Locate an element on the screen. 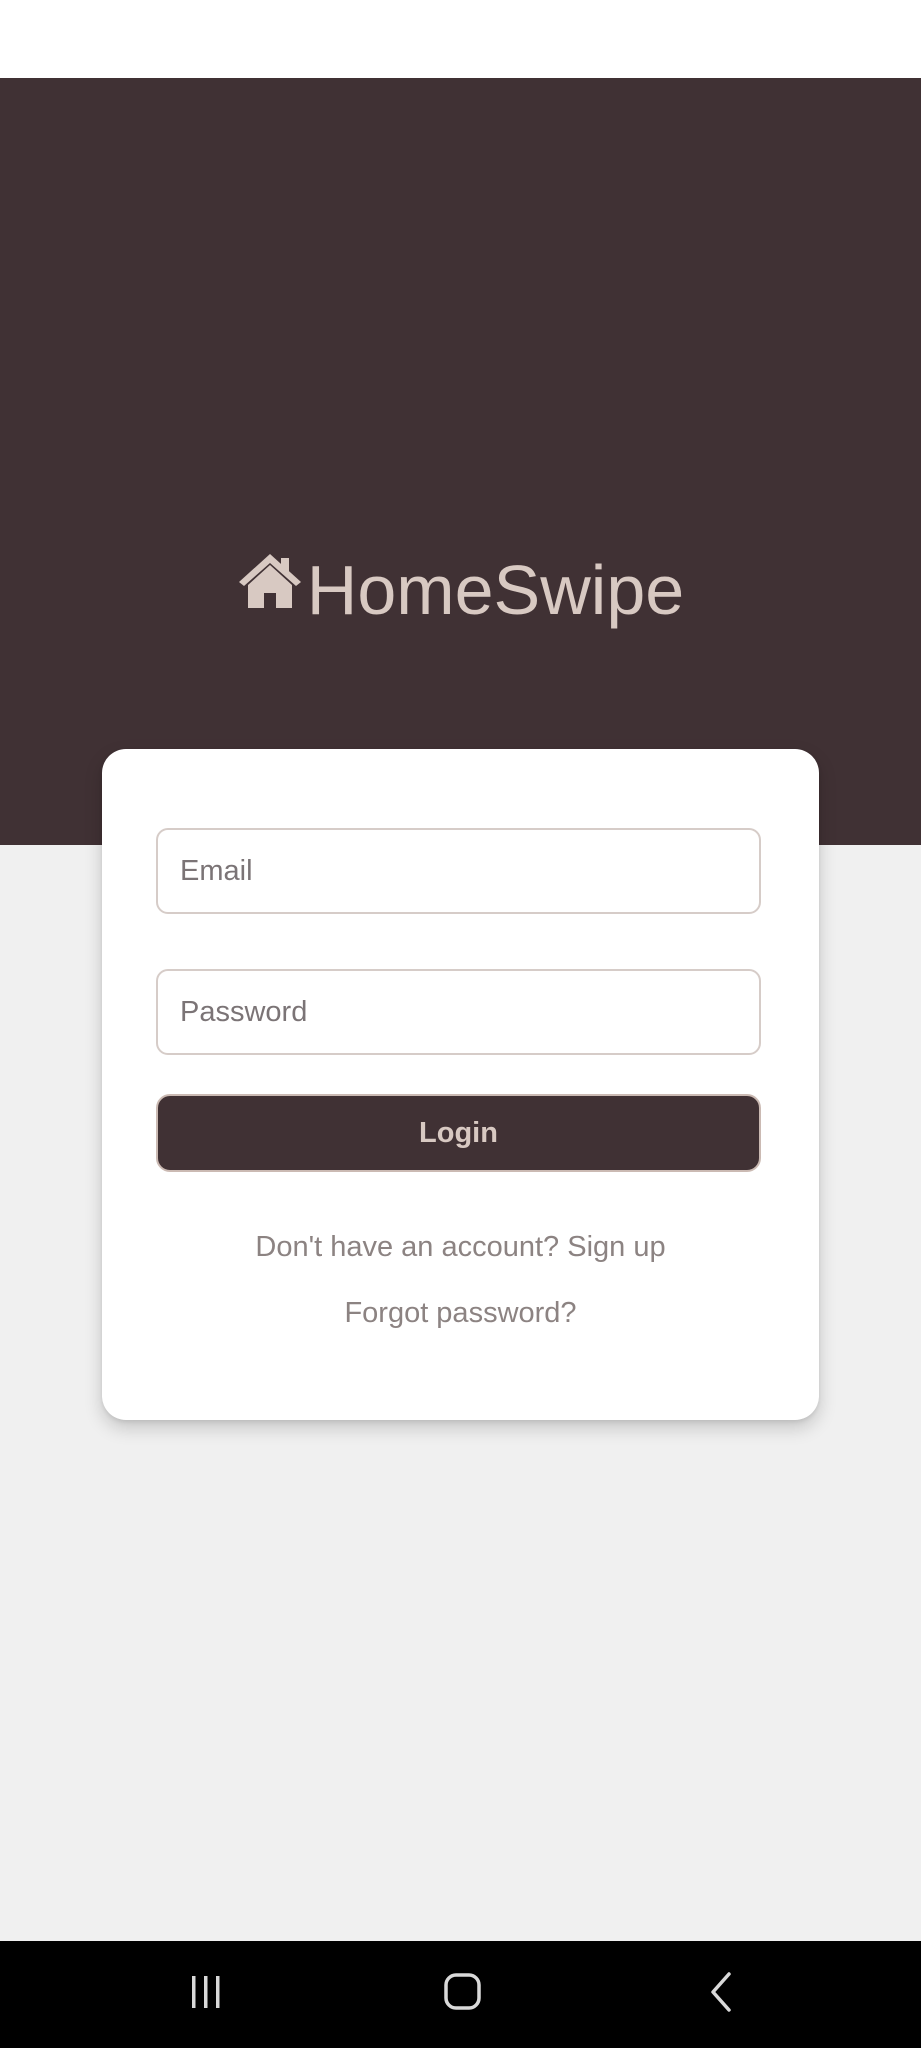 This screenshot has height=2048, width=921. home-icon is located at coordinates (463, 1994).